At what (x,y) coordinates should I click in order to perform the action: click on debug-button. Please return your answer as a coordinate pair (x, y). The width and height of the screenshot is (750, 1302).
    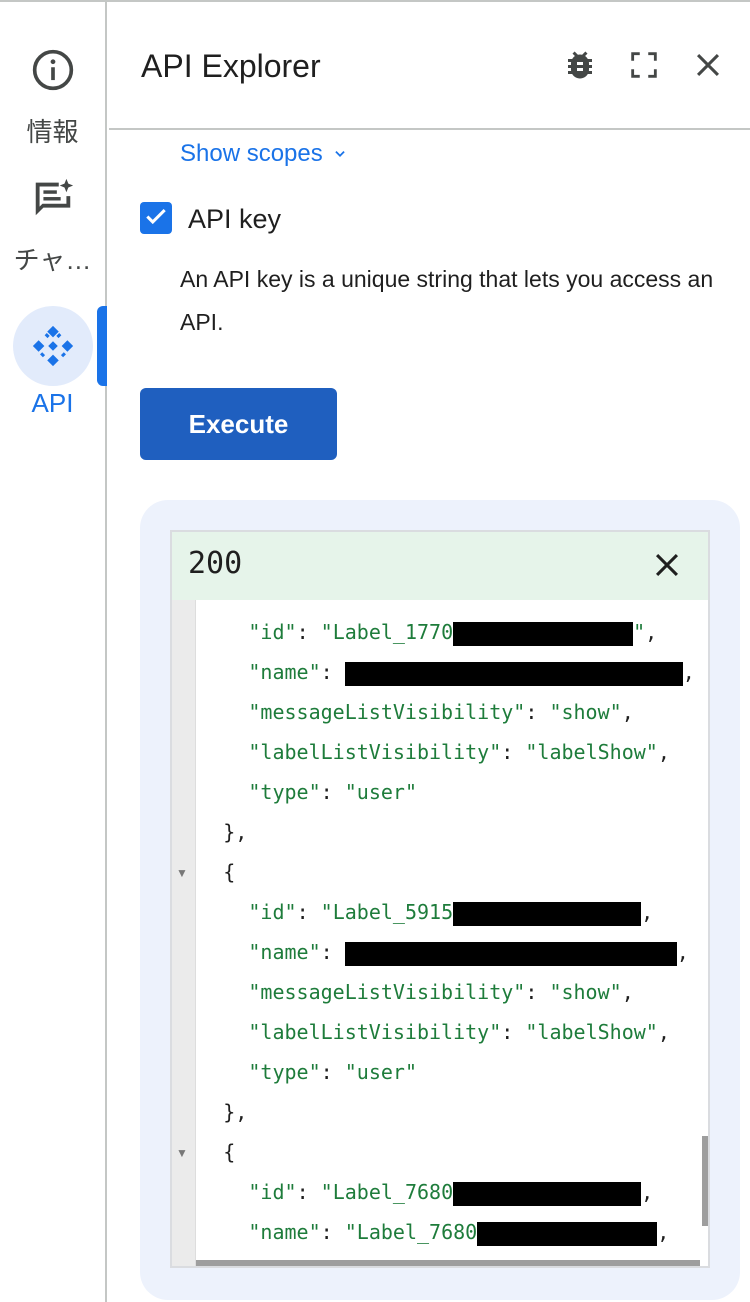
    Looking at the image, I should click on (580, 67).